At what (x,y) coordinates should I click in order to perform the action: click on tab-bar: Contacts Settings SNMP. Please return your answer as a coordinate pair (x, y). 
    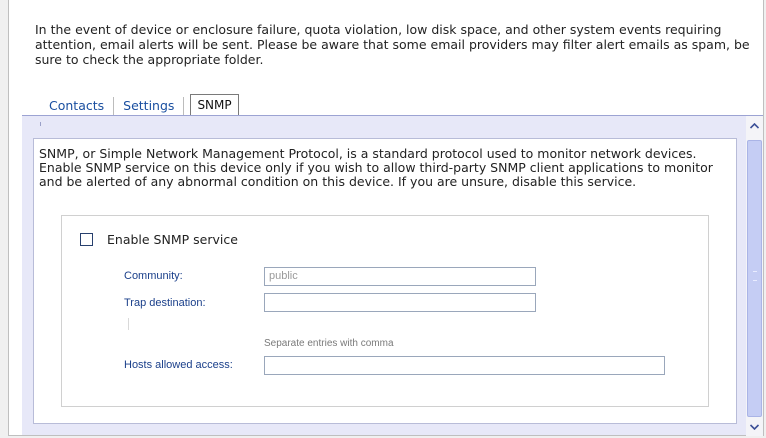
    Looking at the image, I should click on (139, 104).